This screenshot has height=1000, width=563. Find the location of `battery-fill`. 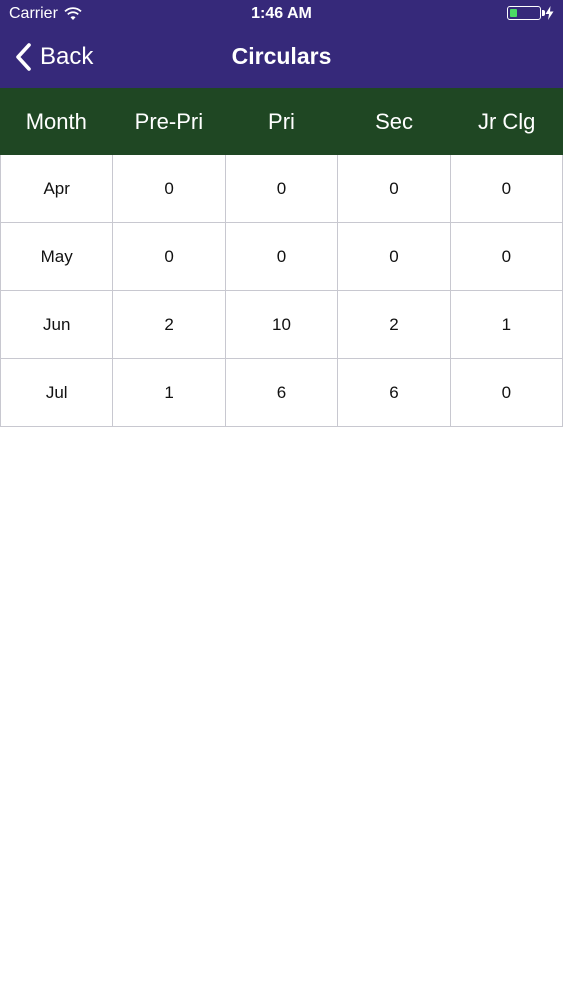

battery-fill is located at coordinates (513, 13).